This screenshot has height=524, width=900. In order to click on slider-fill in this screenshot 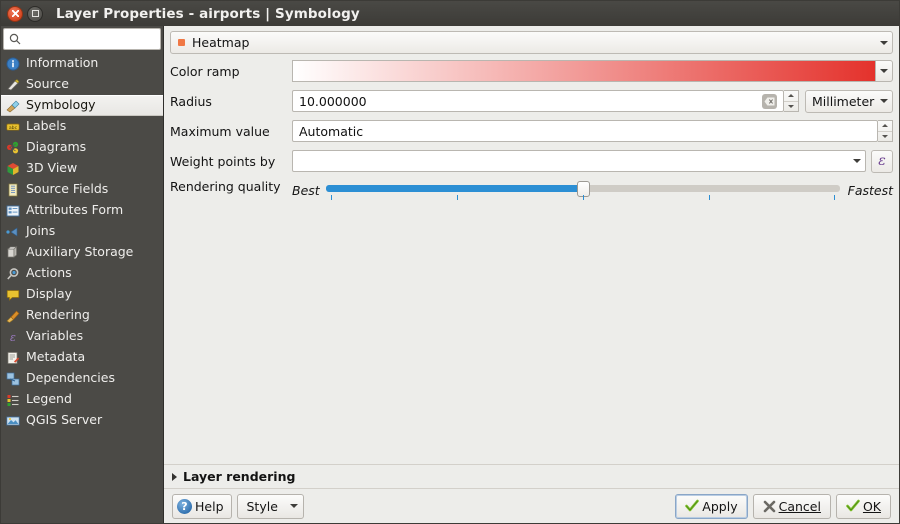, I will do `click(454, 188)`.